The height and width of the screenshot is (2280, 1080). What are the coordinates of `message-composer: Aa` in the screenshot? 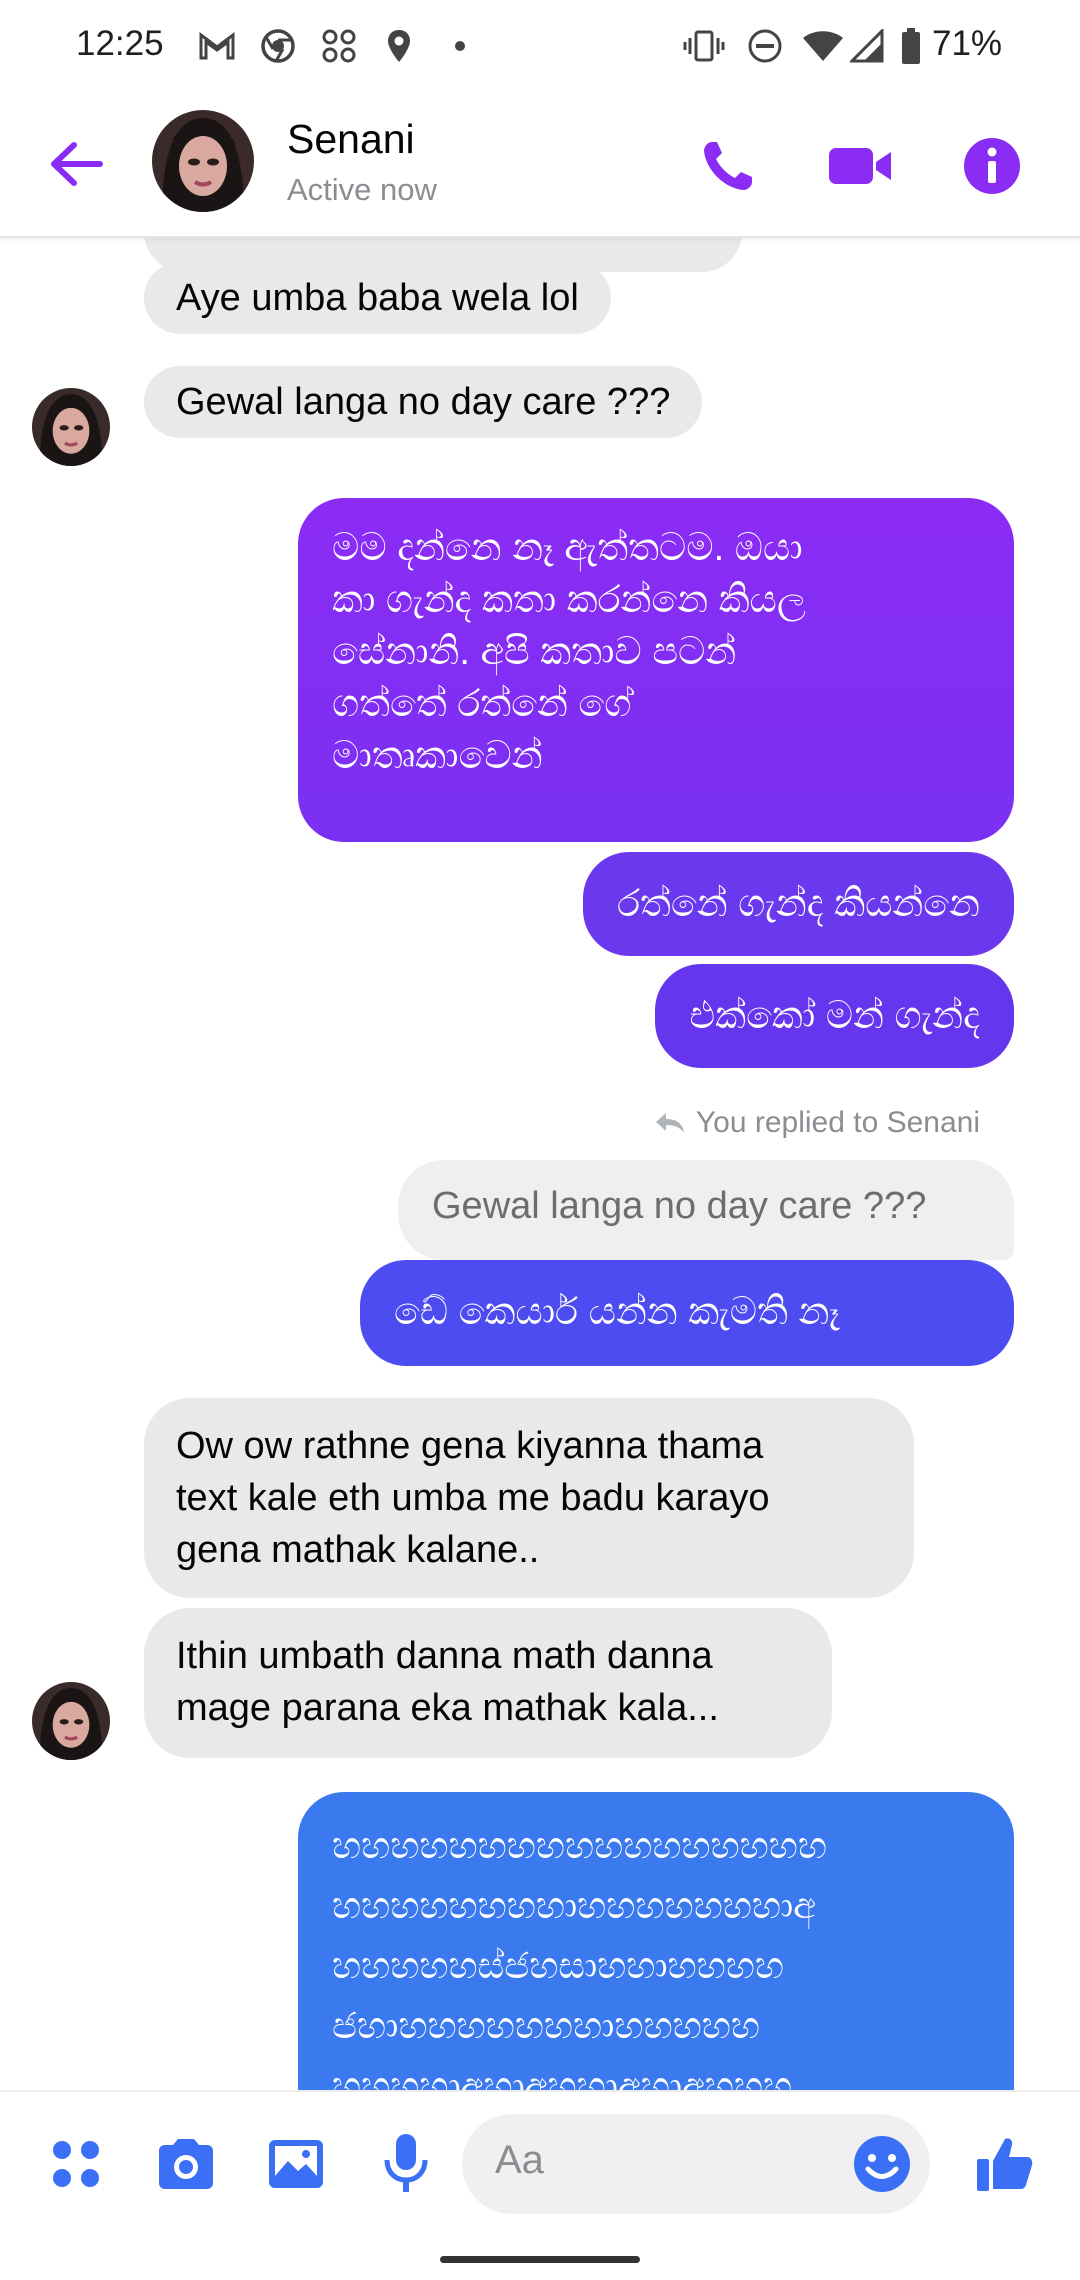 It's located at (540, 2160).